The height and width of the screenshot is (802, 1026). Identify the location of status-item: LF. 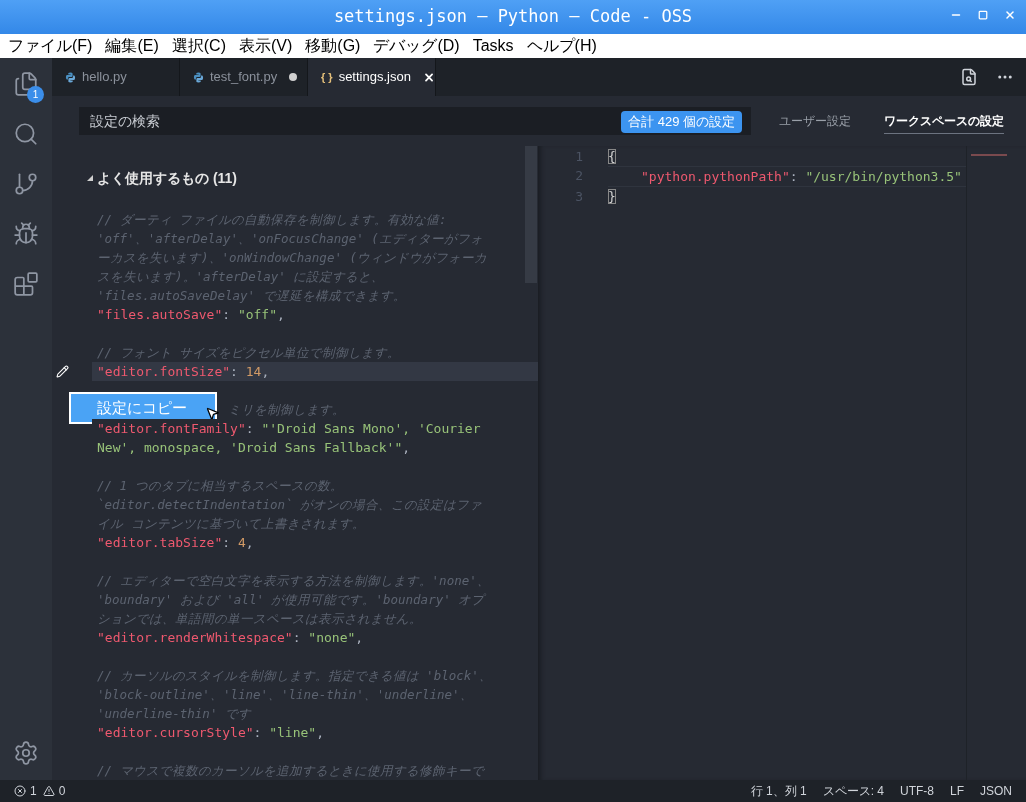
(956, 791).